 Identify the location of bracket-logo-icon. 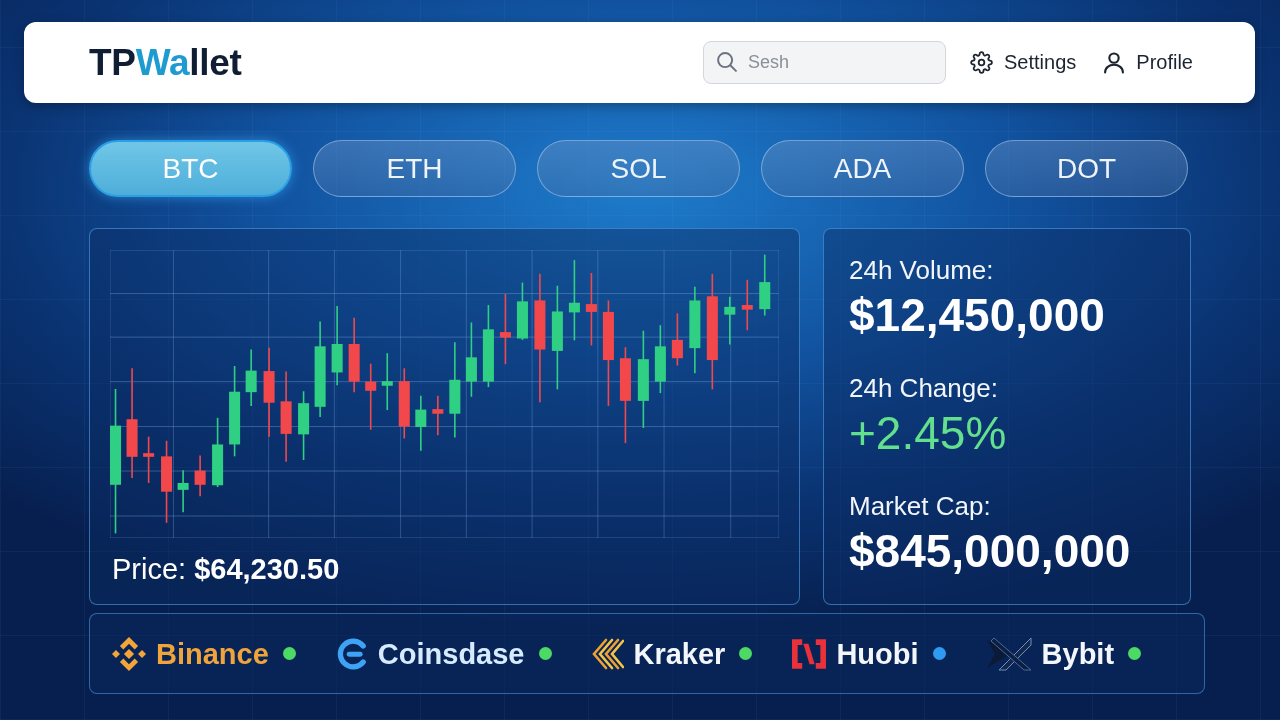
(809, 653).